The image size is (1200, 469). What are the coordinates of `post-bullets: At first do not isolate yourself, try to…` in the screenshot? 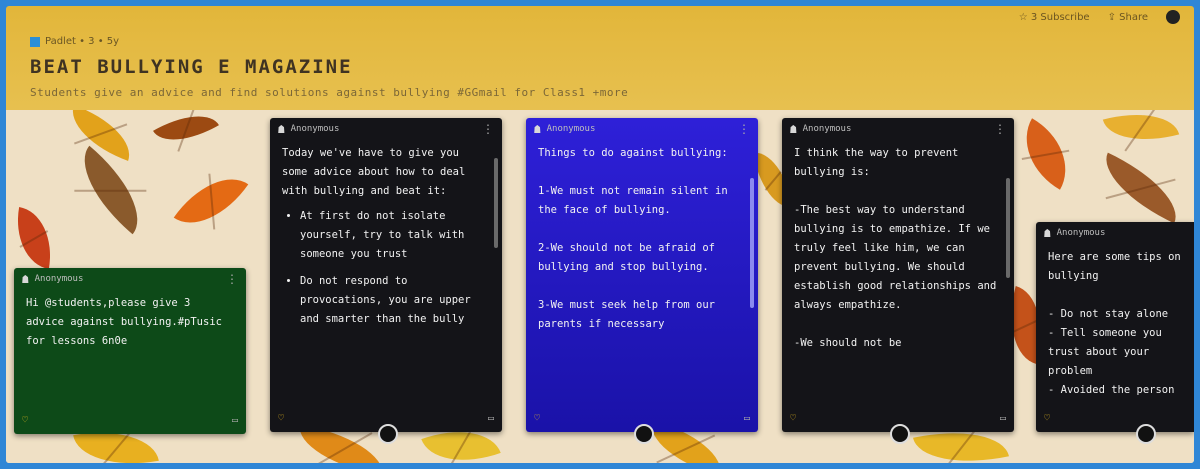 It's located at (386, 268).